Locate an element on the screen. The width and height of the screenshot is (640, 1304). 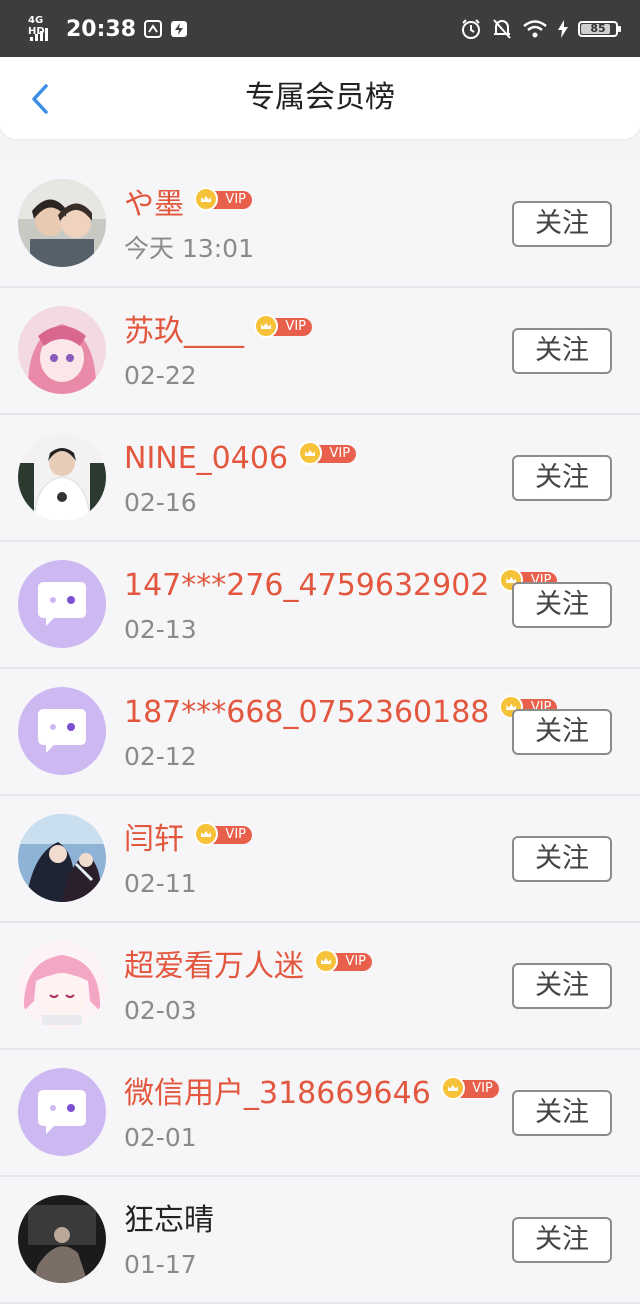
member-name: 苏玖____ is located at coordinates (184, 331).